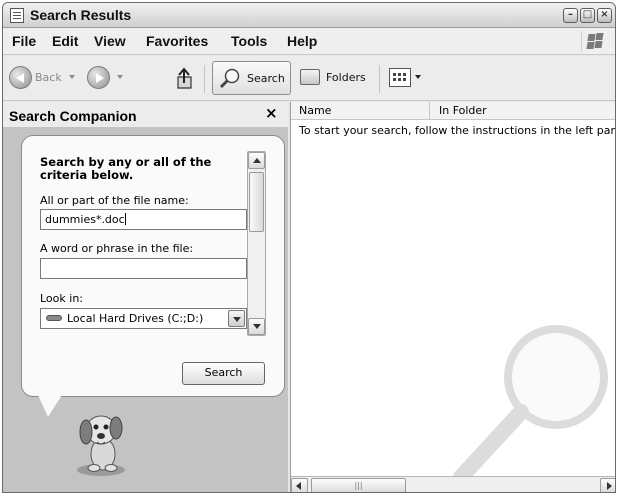 The image size is (618, 495). I want to click on window-title: Search Results, so click(81, 15).